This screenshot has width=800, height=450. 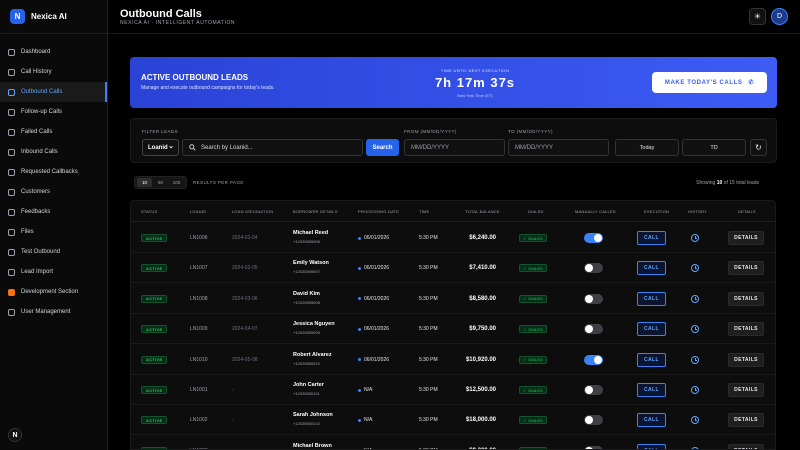 What do you see at coordinates (758, 147) in the screenshot?
I see `refresh-button: ↻` at bounding box center [758, 147].